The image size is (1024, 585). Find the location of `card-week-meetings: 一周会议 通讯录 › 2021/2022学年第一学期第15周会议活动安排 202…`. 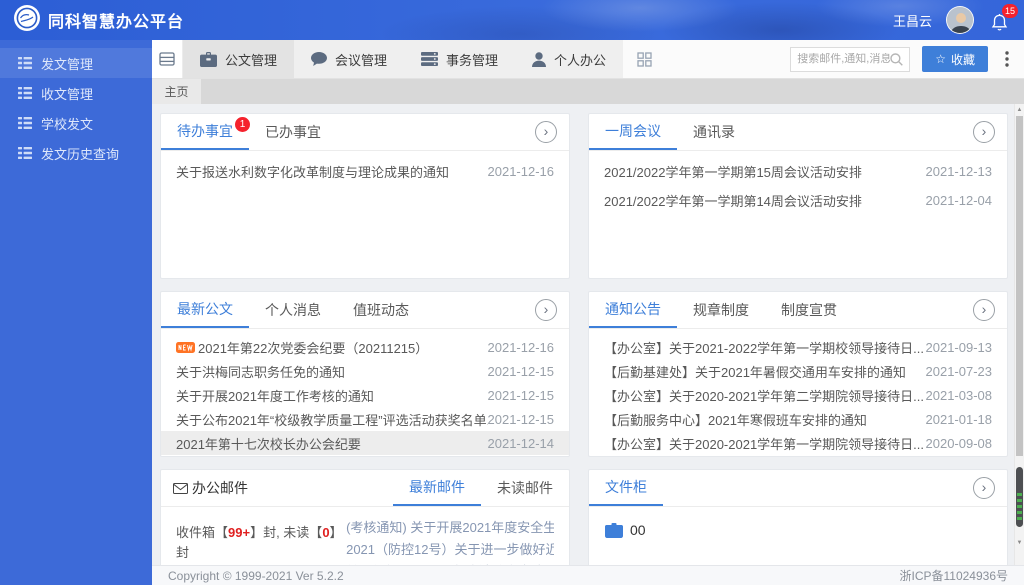

card-week-meetings: 一周会议 通讯录 › 2021/2022学年第一学期第15周会议活动安排 202… is located at coordinates (798, 196).